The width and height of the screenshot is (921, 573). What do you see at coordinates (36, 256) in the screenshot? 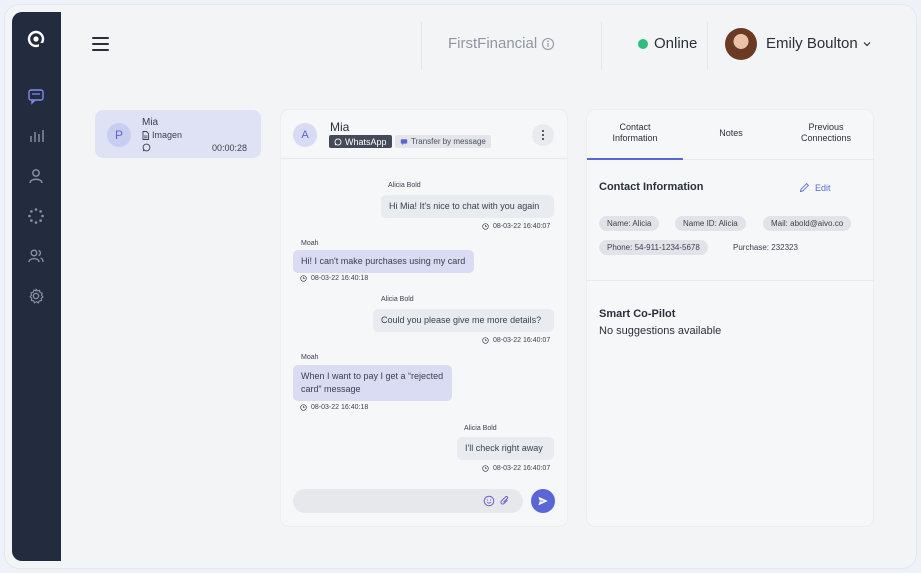
I see `users-icon` at bounding box center [36, 256].